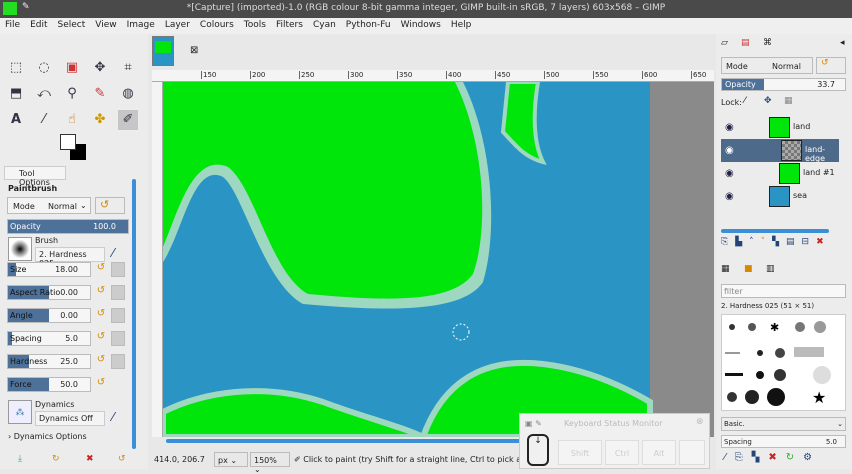  What do you see at coordinates (177, 26) in the screenshot?
I see `menu-layer: Layer` at bounding box center [177, 26].